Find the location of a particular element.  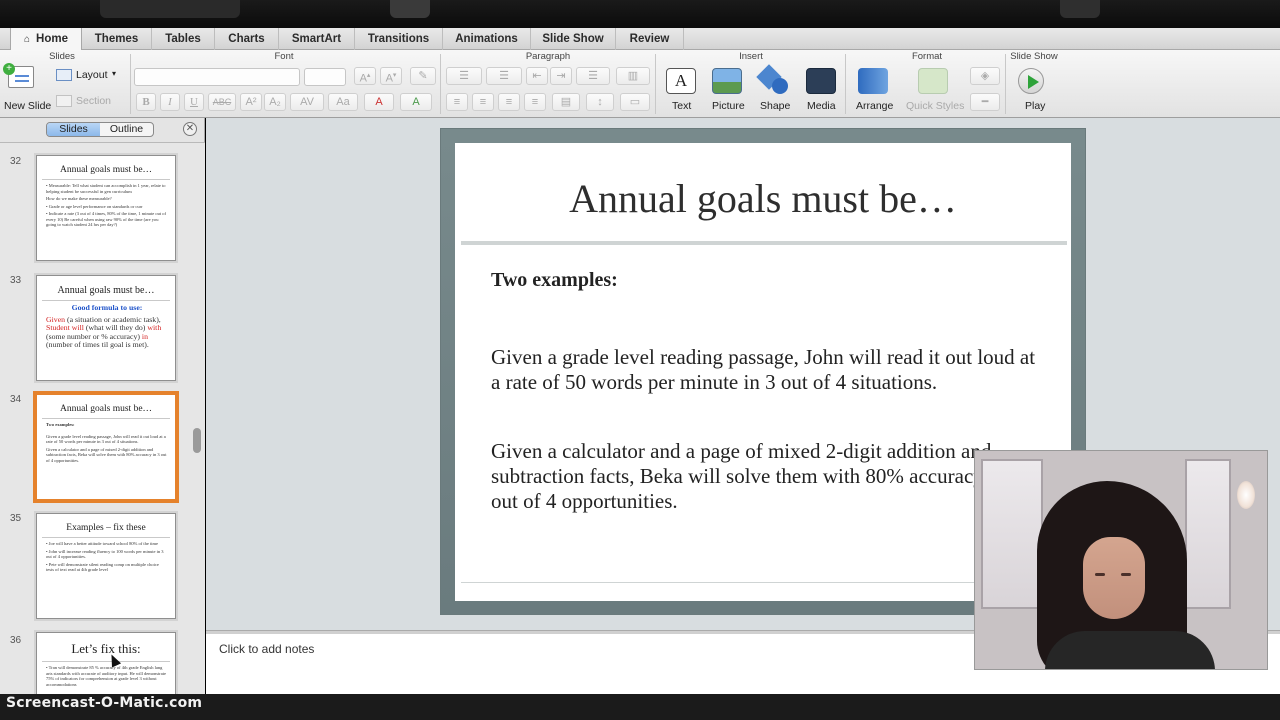

align-text-button: ▭ is located at coordinates (635, 102).